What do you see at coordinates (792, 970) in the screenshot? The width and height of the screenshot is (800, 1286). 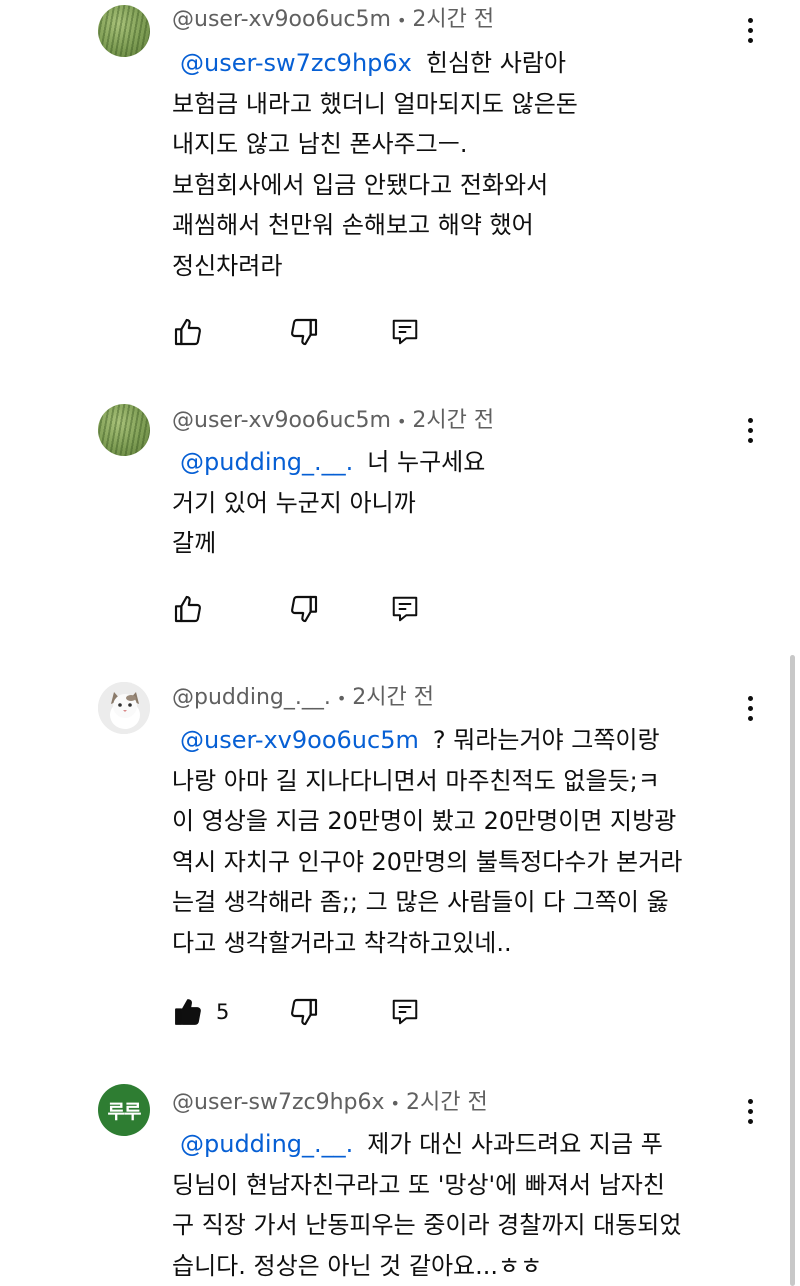 I see `scrollbar` at bounding box center [792, 970].